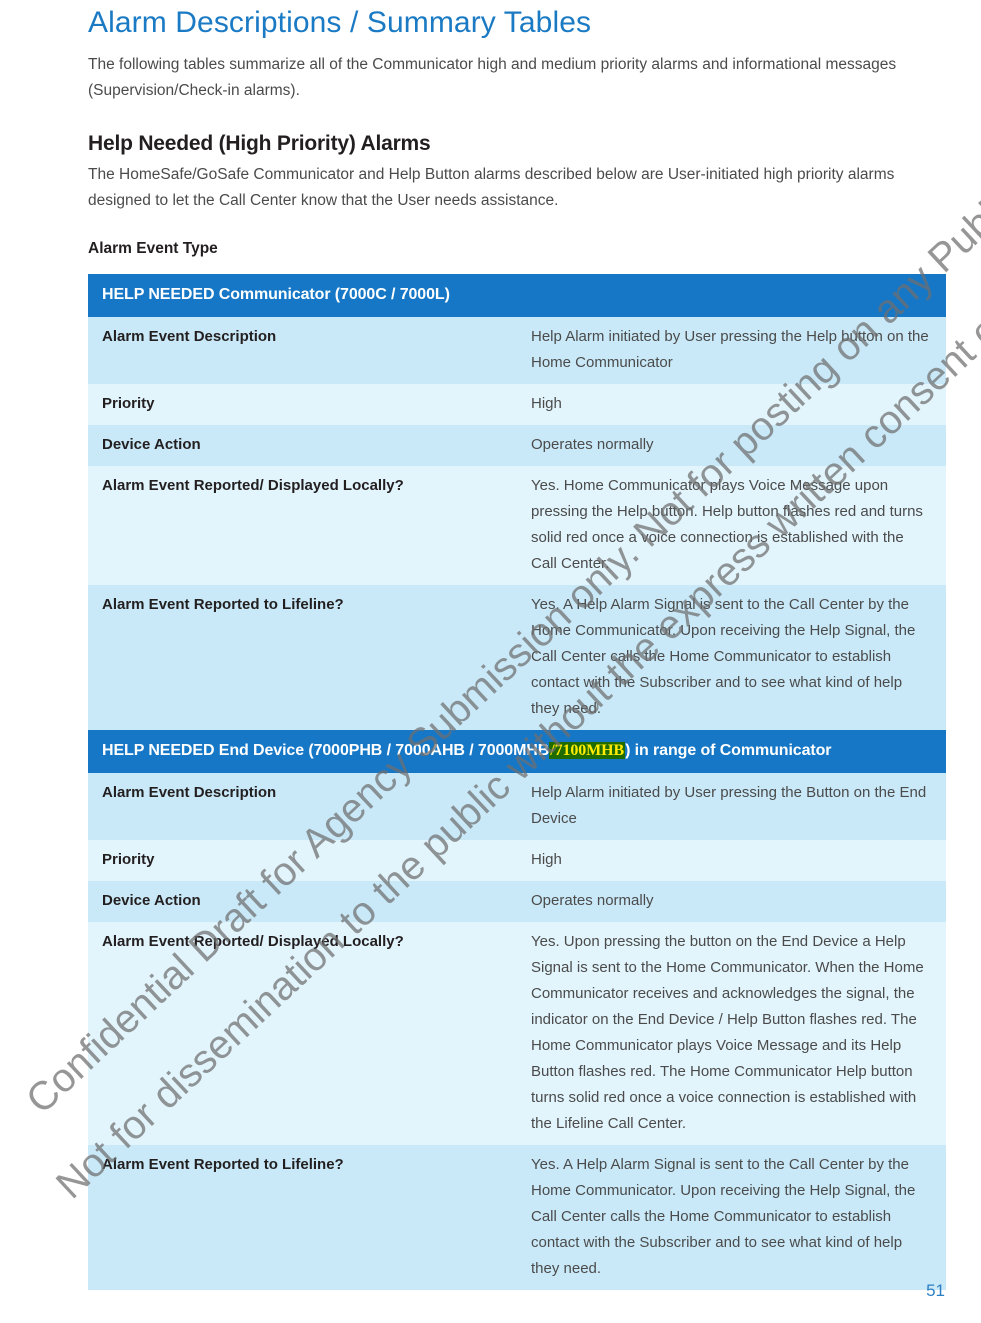 The height and width of the screenshot is (1323, 981). I want to click on table-header-title: HELP NEEDED Communicator (7000C / 7000L), so click(517, 295).